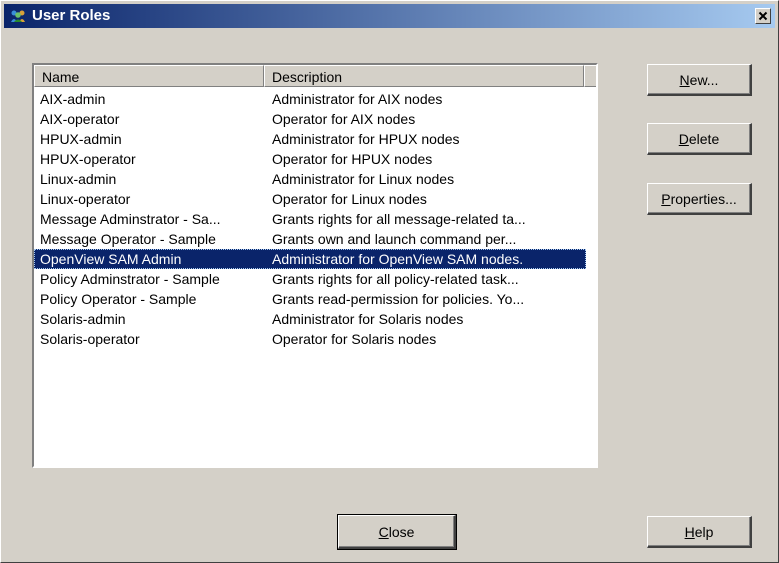 Image resolution: width=779 pixels, height=563 pixels. Describe the element at coordinates (85, 199) in the screenshot. I see `role-name: Linux-operator` at that location.